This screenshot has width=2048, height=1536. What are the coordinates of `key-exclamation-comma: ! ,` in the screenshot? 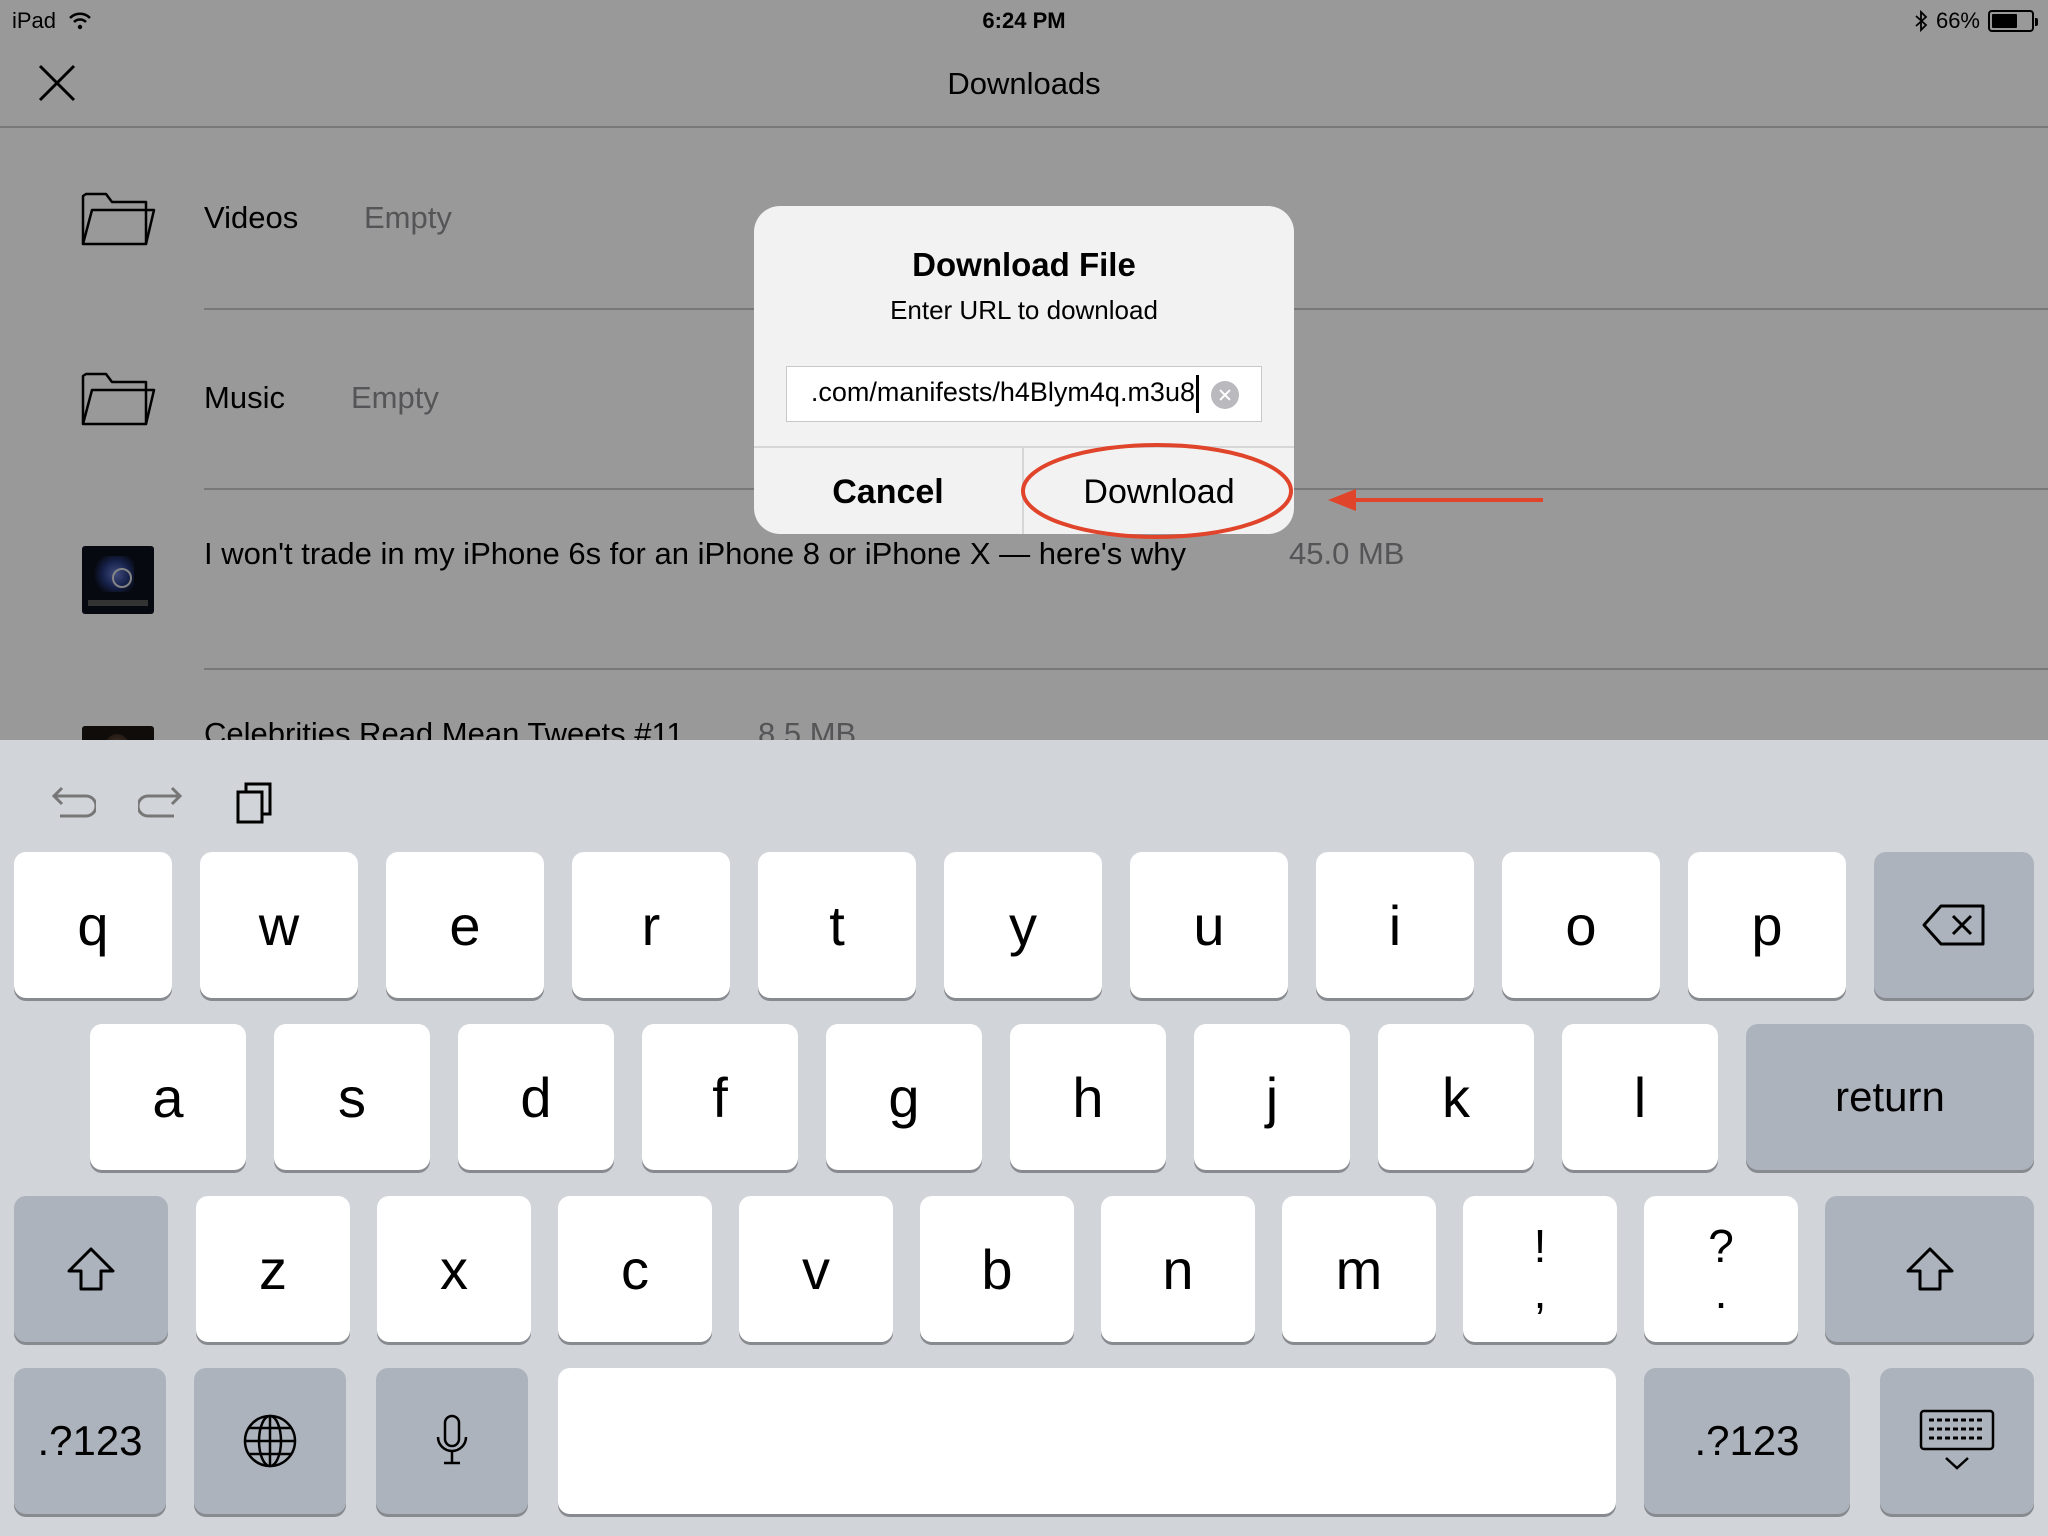 It's located at (1540, 1269).